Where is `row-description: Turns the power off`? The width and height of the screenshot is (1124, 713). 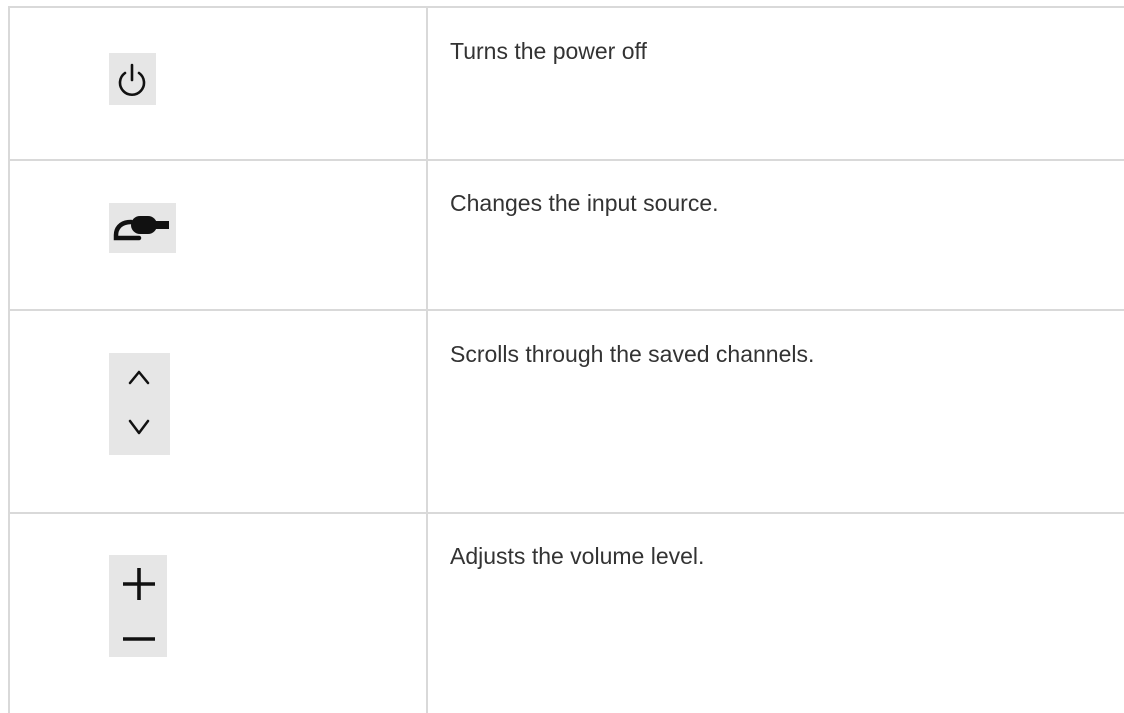
row-description: Turns the power off is located at coordinates (548, 51).